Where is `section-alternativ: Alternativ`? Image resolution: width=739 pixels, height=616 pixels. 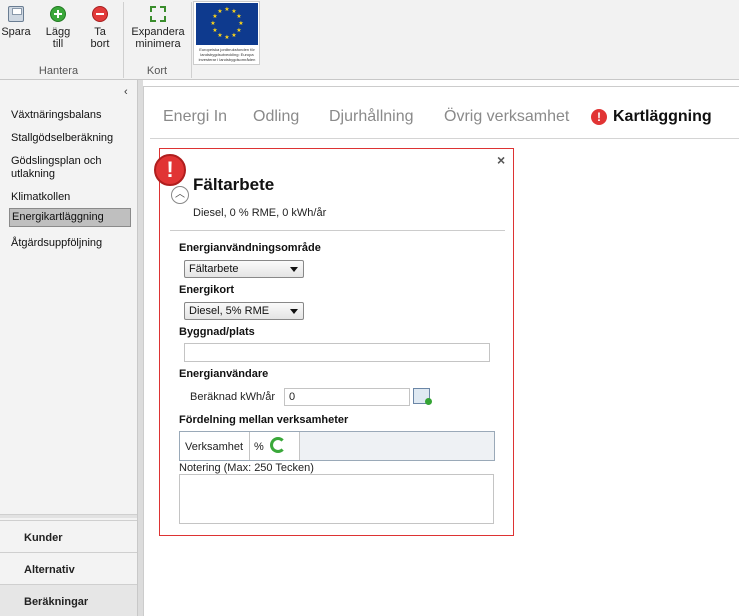 section-alternativ: Alternativ is located at coordinates (68, 568).